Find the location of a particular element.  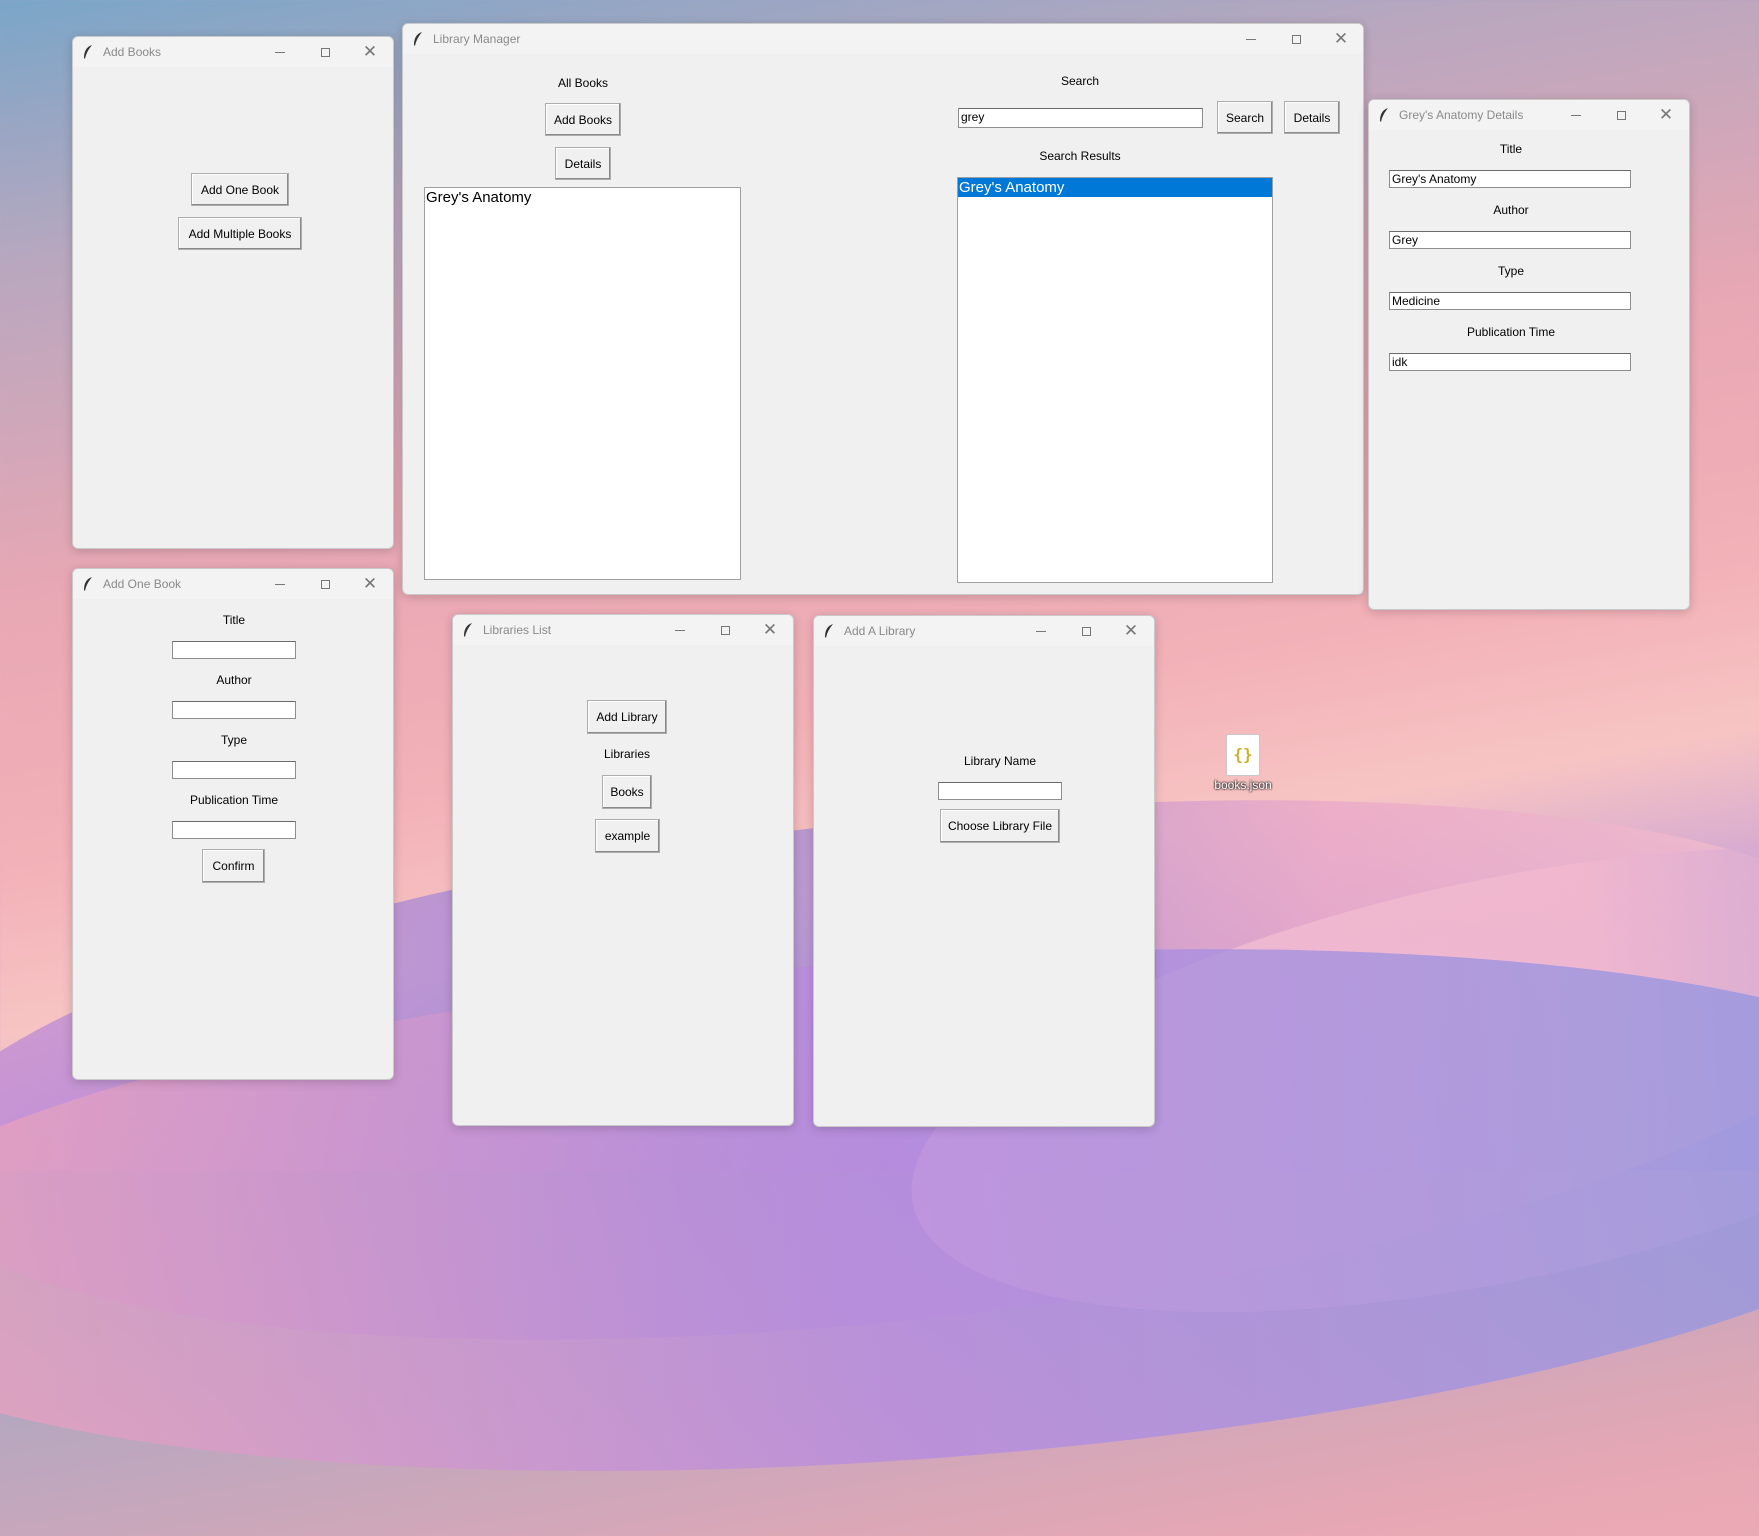

search-label: Search is located at coordinates (1080, 81).